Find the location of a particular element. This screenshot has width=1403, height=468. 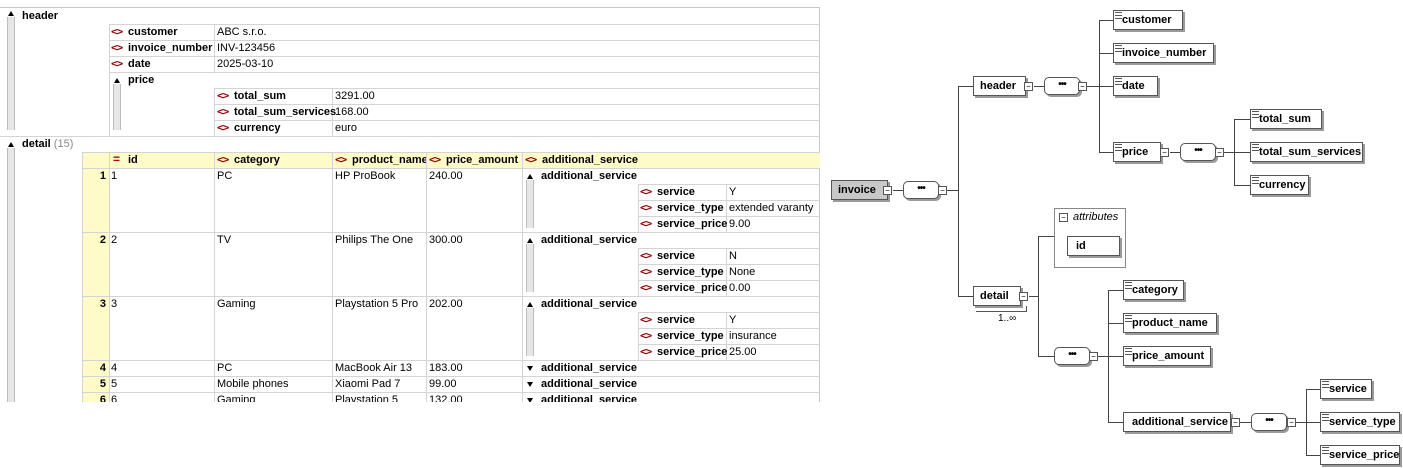

schema-node-label: service_price is located at coordinates (1364, 455).